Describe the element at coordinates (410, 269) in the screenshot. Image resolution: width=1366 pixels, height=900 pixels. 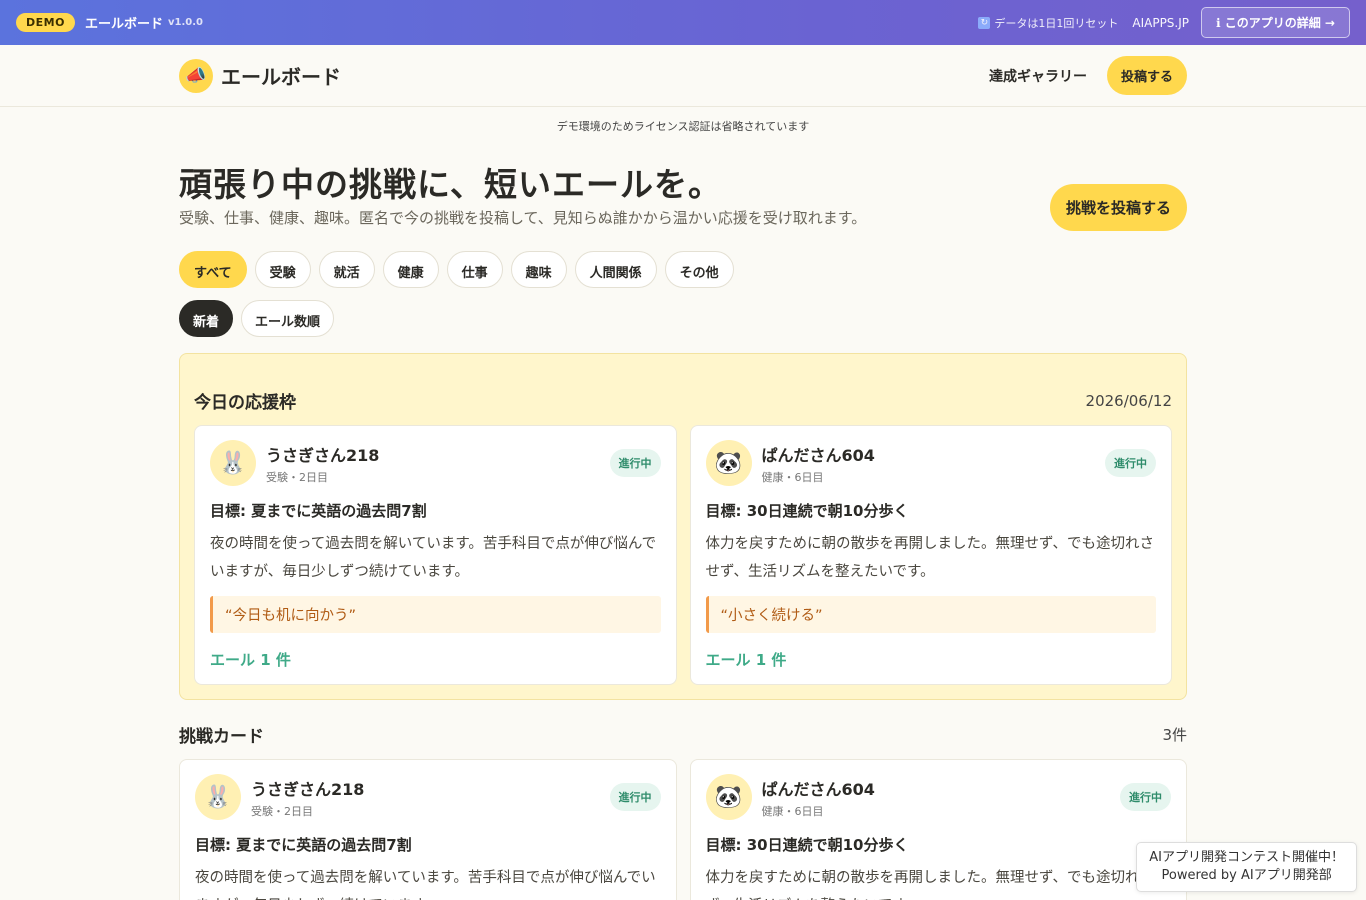
I see `category-chip-health: 健康` at that location.